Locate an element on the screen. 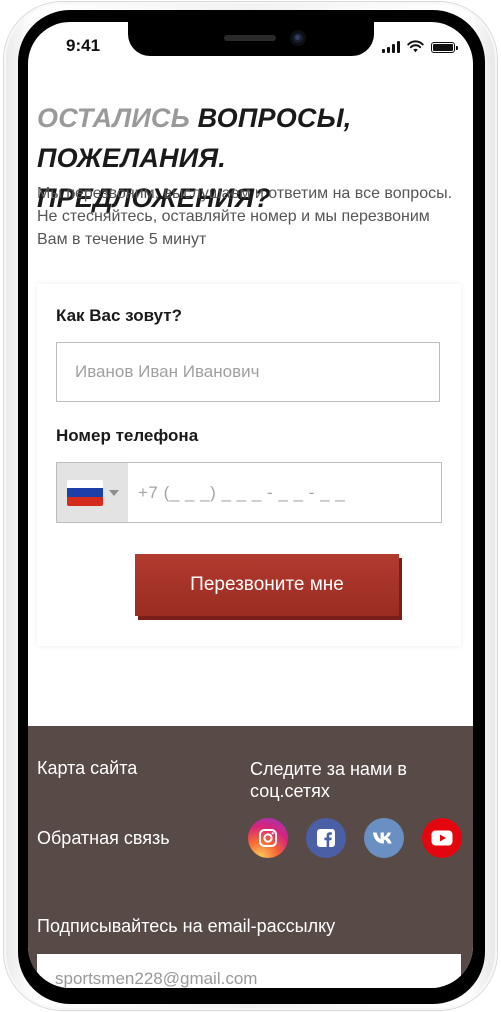 The height and width of the screenshot is (1012, 501). status-time: 9:41 is located at coordinates (83, 45).